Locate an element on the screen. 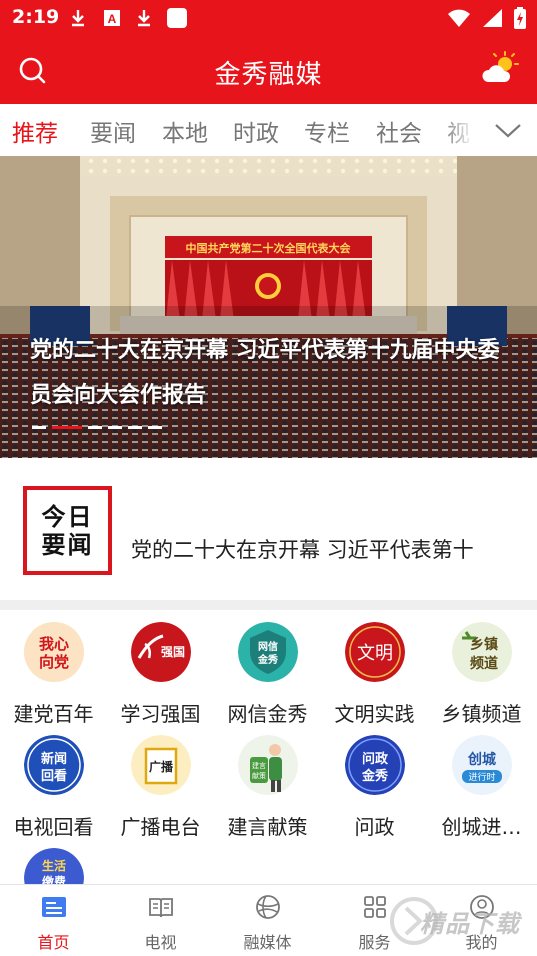 This screenshot has width=537, height=956. township-icon: 乡镇 频道 is located at coordinates (481, 652).